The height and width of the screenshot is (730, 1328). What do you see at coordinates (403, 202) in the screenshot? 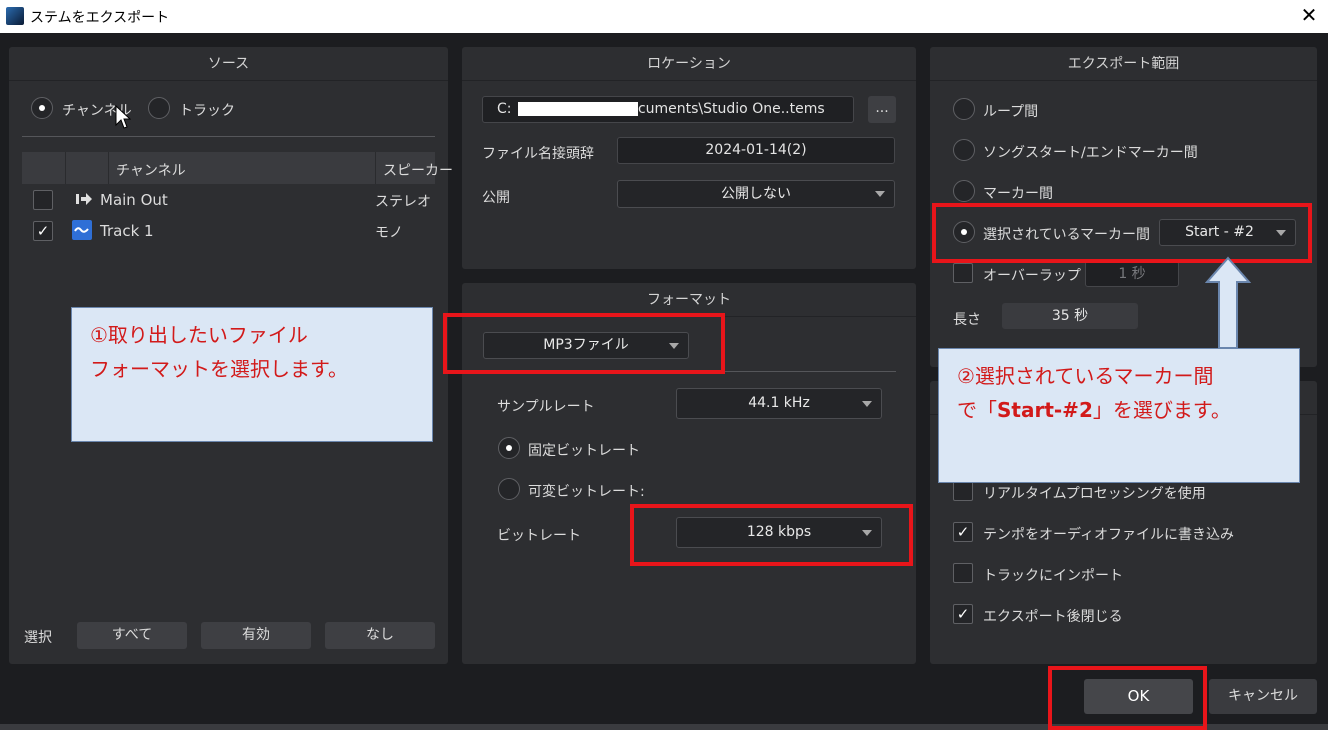
I see `row-speaker: ステレオ` at bounding box center [403, 202].